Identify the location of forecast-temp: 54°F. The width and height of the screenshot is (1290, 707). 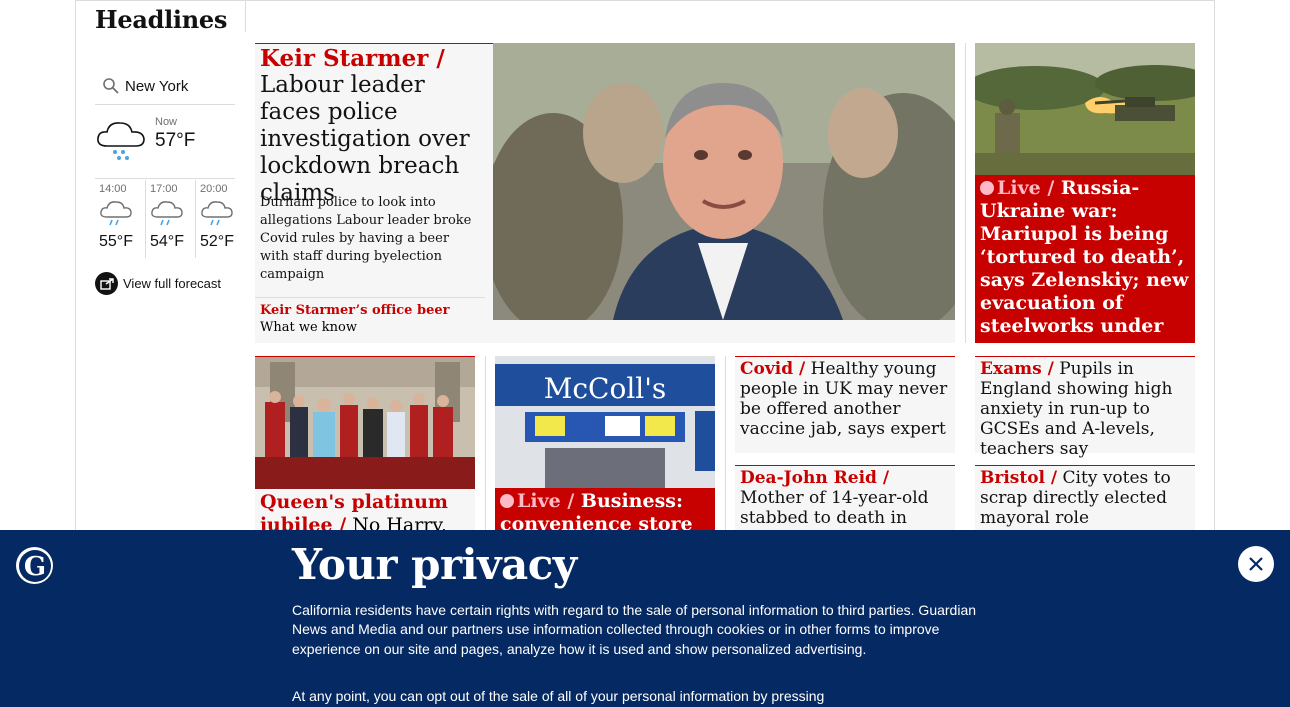
(167, 241).